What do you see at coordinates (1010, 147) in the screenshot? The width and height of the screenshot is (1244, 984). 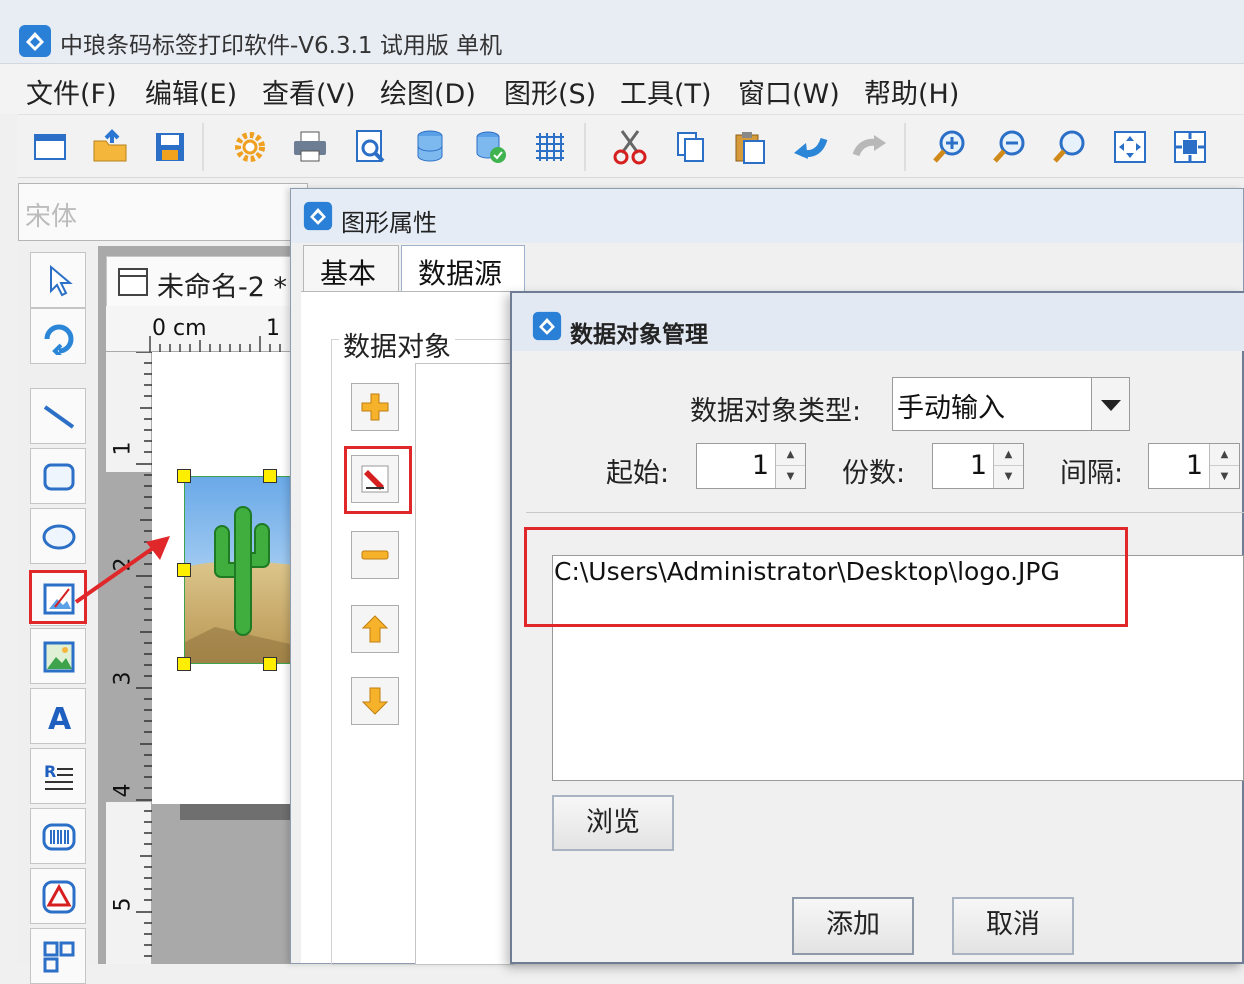 I see `zoom-out-icon` at bounding box center [1010, 147].